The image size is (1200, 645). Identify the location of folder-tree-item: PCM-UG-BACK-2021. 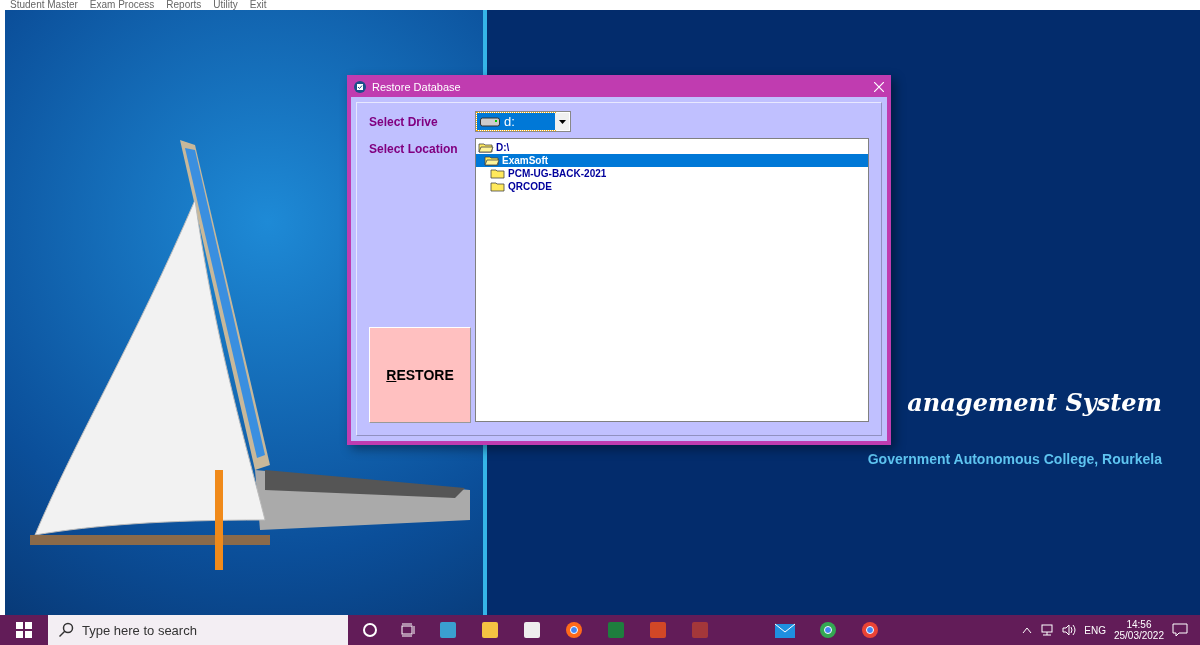
(672, 173).